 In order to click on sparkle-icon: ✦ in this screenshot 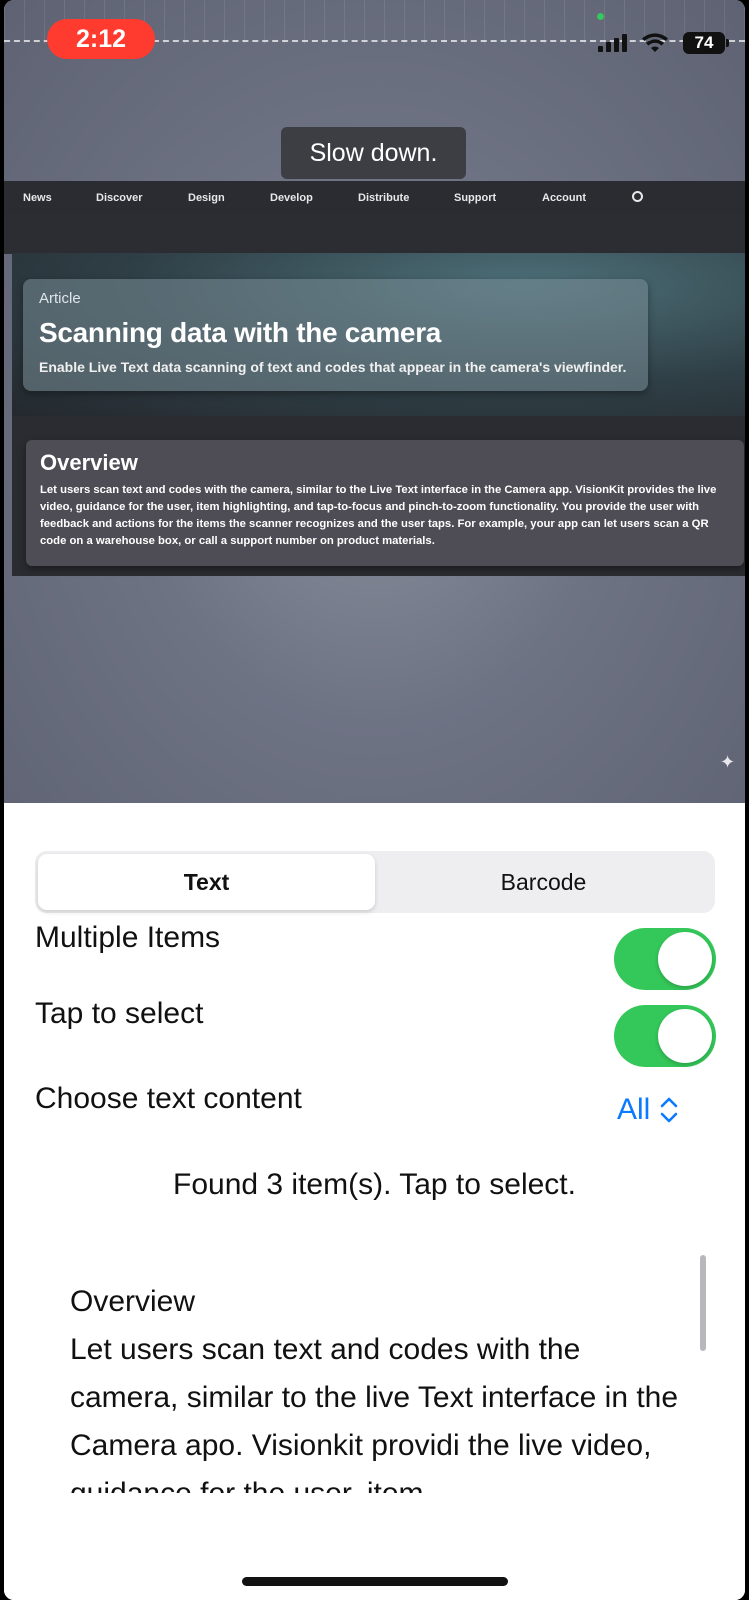, I will do `click(728, 762)`.